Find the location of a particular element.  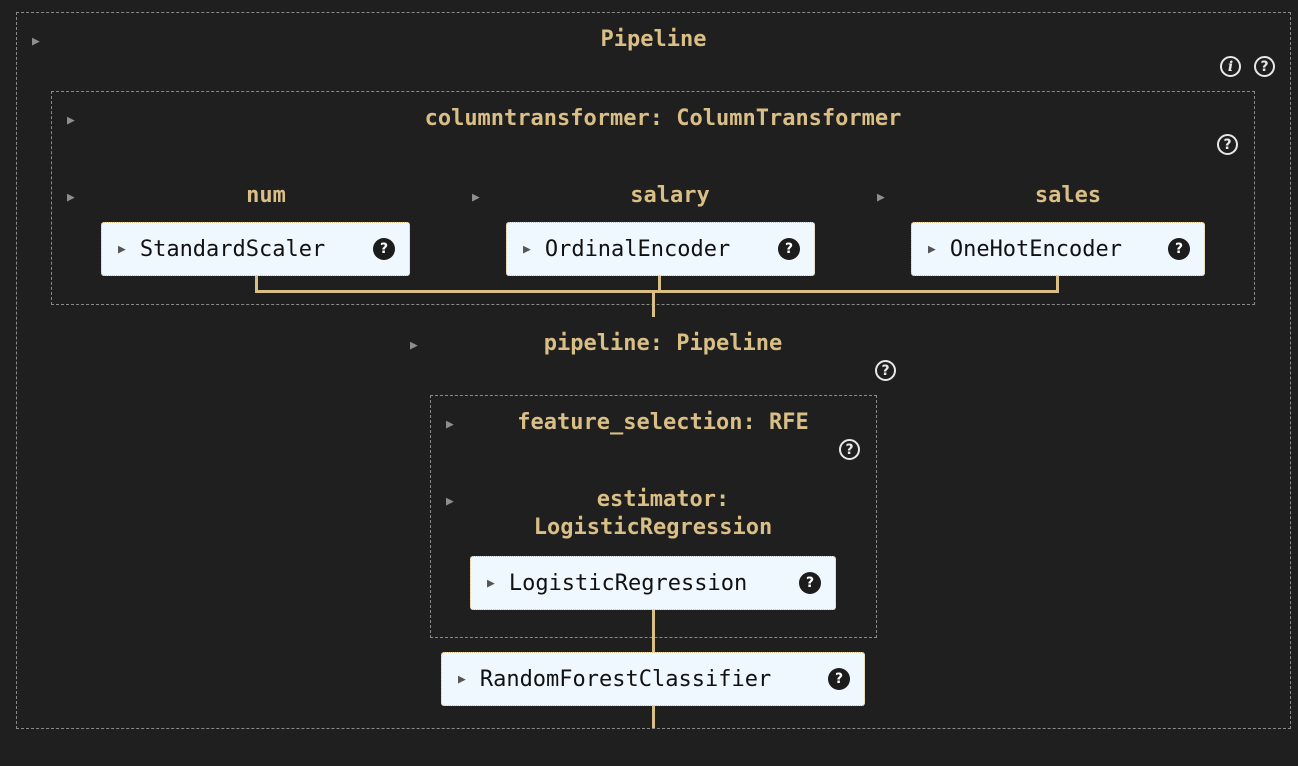

logisticregression-estimator: ▶ LogisticRegression ? is located at coordinates (653, 583).